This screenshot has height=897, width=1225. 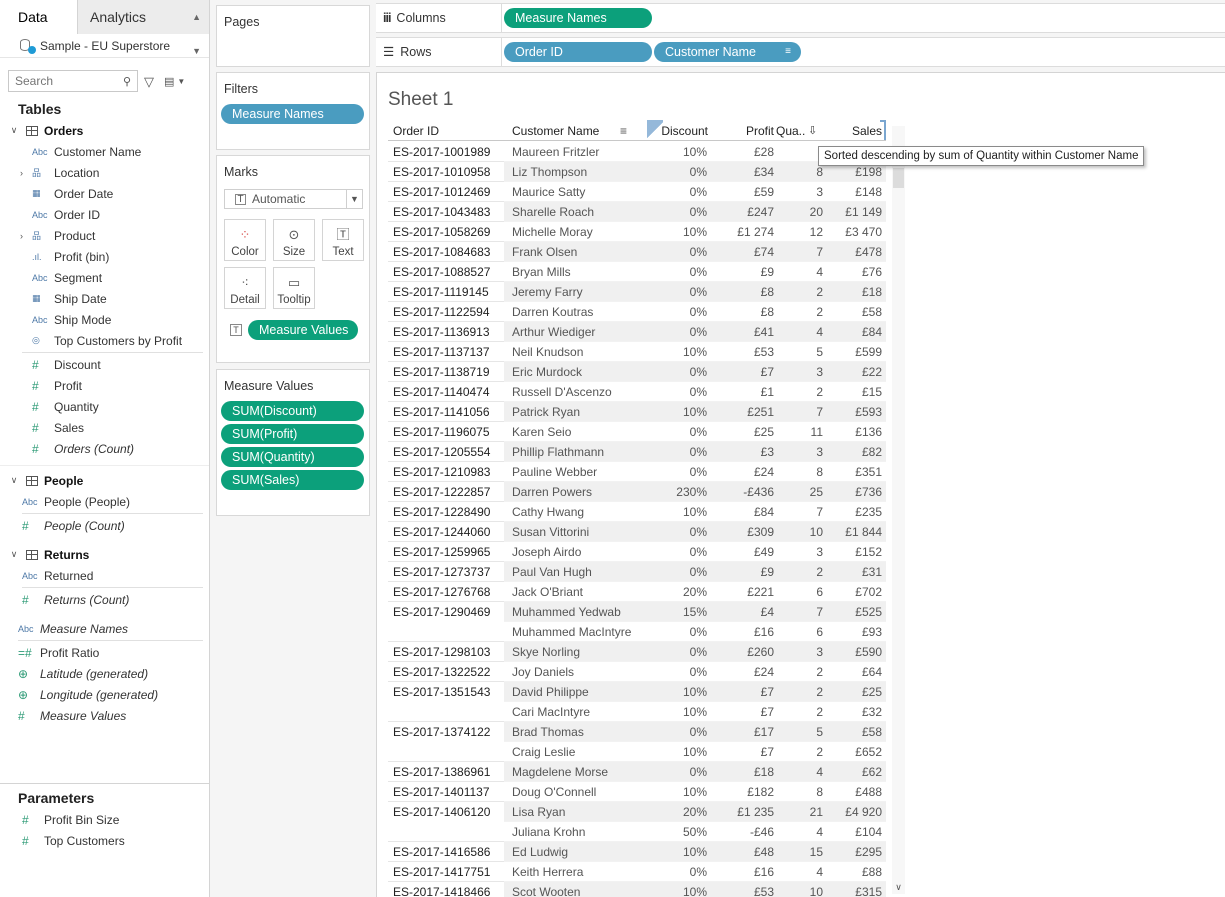 I want to click on field-returned: Abc Returned, so click(x=104, y=575).